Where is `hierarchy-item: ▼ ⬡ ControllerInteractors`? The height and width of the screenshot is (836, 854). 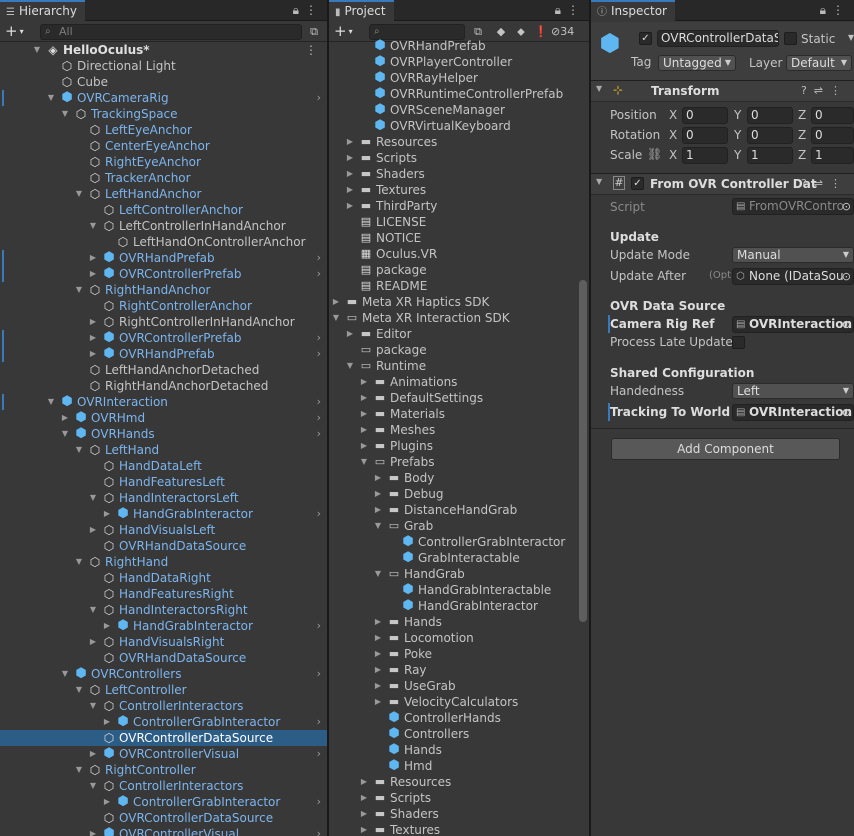 hierarchy-item: ▼ ⬡ ControllerInteractors is located at coordinates (163, 706).